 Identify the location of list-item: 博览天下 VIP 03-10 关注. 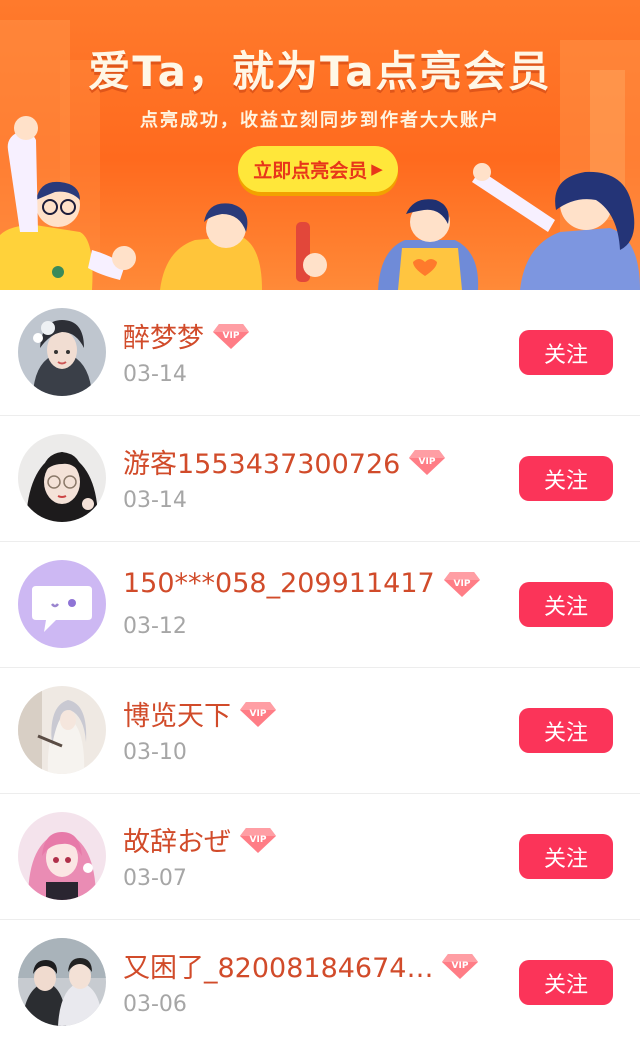
(320, 731).